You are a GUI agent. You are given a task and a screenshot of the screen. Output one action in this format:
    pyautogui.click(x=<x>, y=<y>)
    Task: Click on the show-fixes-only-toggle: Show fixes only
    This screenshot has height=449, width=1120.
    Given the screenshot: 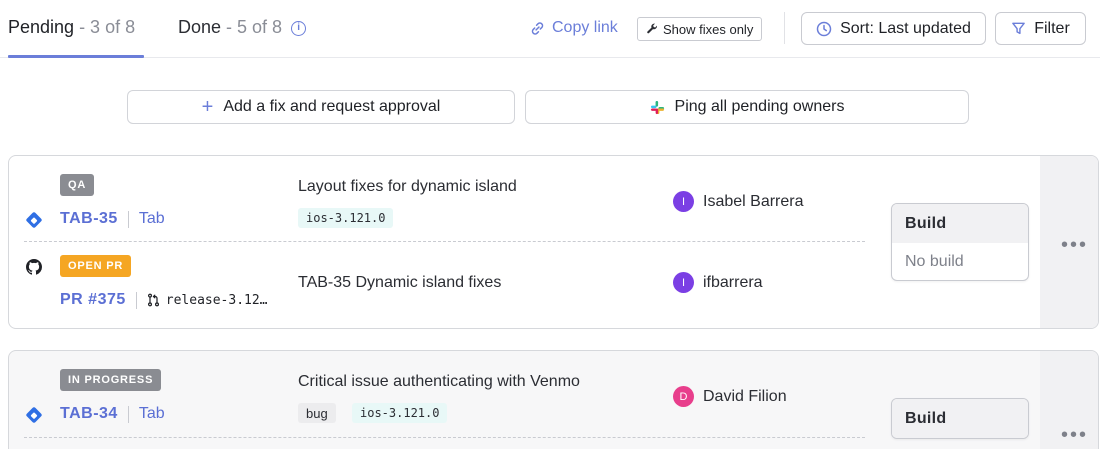 What is the action you would take?
    pyautogui.click(x=700, y=29)
    